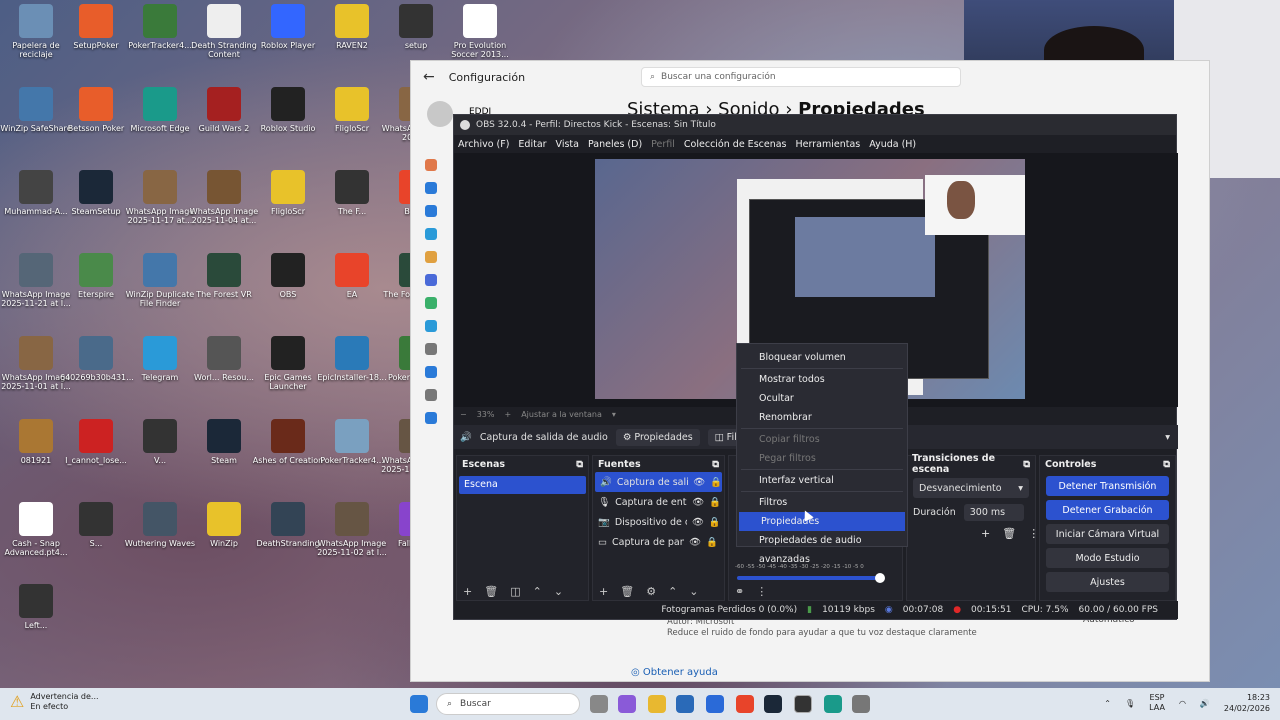 This screenshot has width=1280, height=720. What do you see at coordinates (745, 704) in the screenshot?
I see `brave-icon` at bounding box center [745, 704].